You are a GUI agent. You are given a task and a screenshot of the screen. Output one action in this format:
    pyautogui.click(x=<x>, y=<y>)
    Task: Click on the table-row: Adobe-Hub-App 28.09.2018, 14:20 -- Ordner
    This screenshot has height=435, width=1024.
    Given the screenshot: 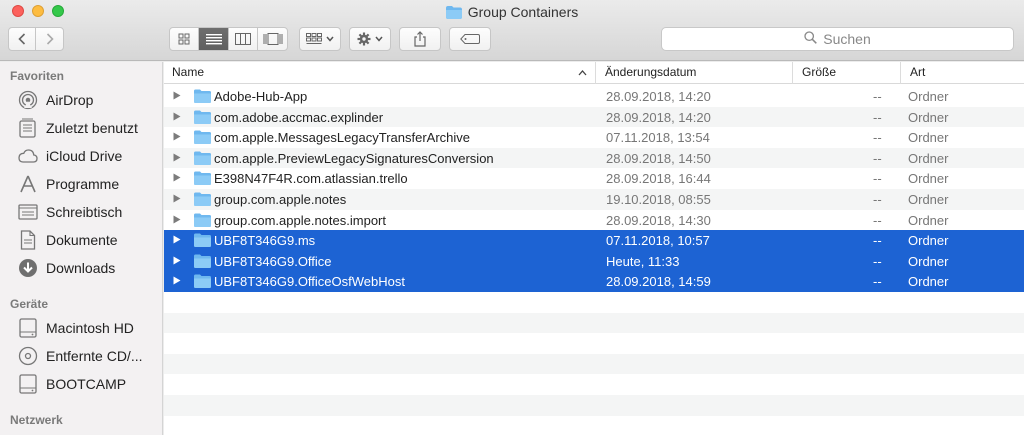 What is the action you would take?
    pyautogui.click(x=594, y=96)
    